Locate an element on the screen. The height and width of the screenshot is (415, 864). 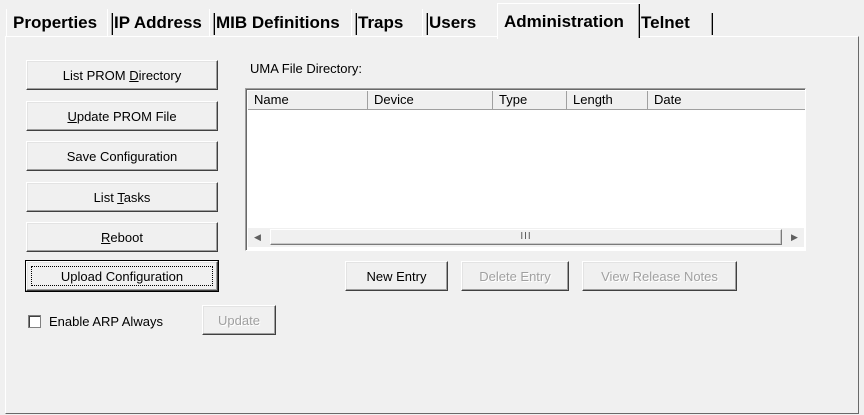
new-entry-label: New Entry is located at coordinates (396, 276).